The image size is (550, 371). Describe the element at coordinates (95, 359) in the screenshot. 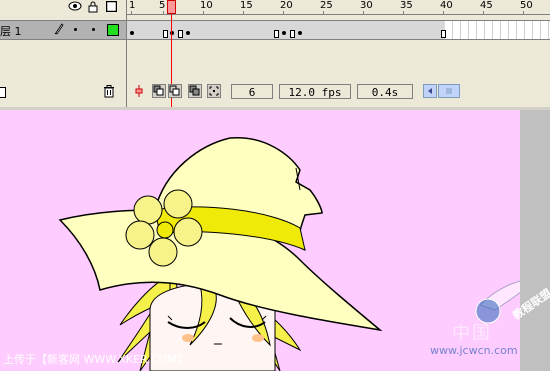

I see `uploader-caption: 上传于【新客网 WWW.XKER.COM】` at that location.